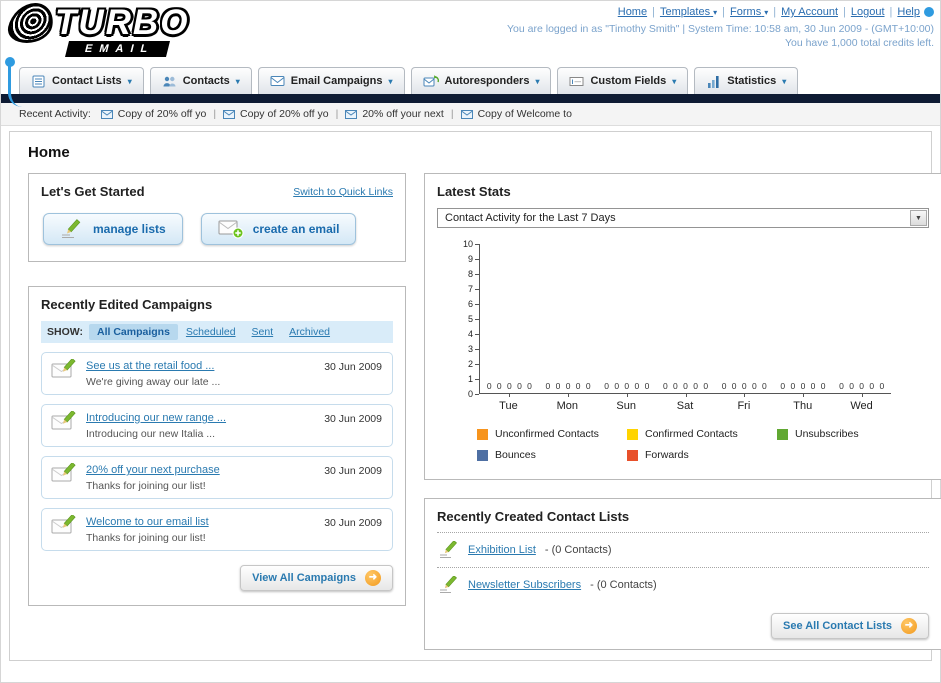  Describe the element at coordinates (473, 379) in the screenshot. I see `y-axis-tick: 1` at that location.